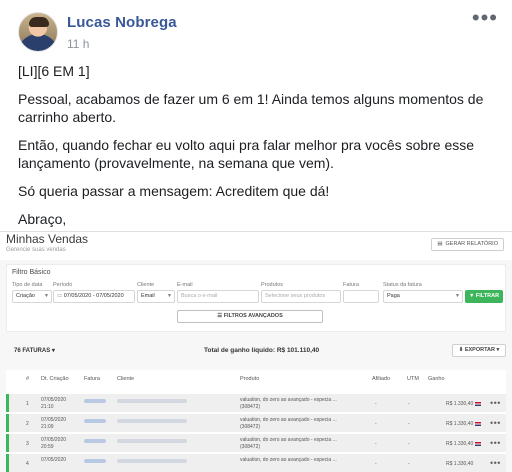 The height and width of the screenshot is (472, 512). I want to click on client-value: Email, so click(148, 296).